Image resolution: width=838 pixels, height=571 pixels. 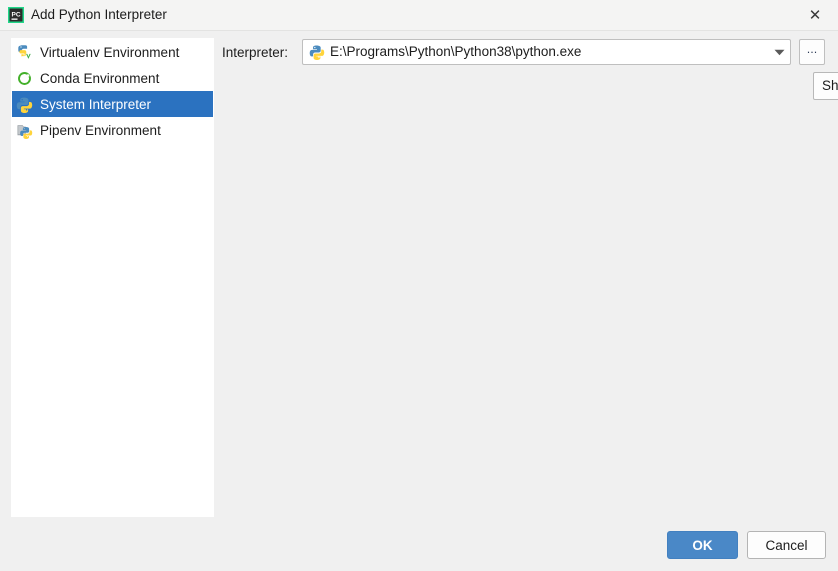 I want to click on svg-text: PC, so click(x=15, y=15).